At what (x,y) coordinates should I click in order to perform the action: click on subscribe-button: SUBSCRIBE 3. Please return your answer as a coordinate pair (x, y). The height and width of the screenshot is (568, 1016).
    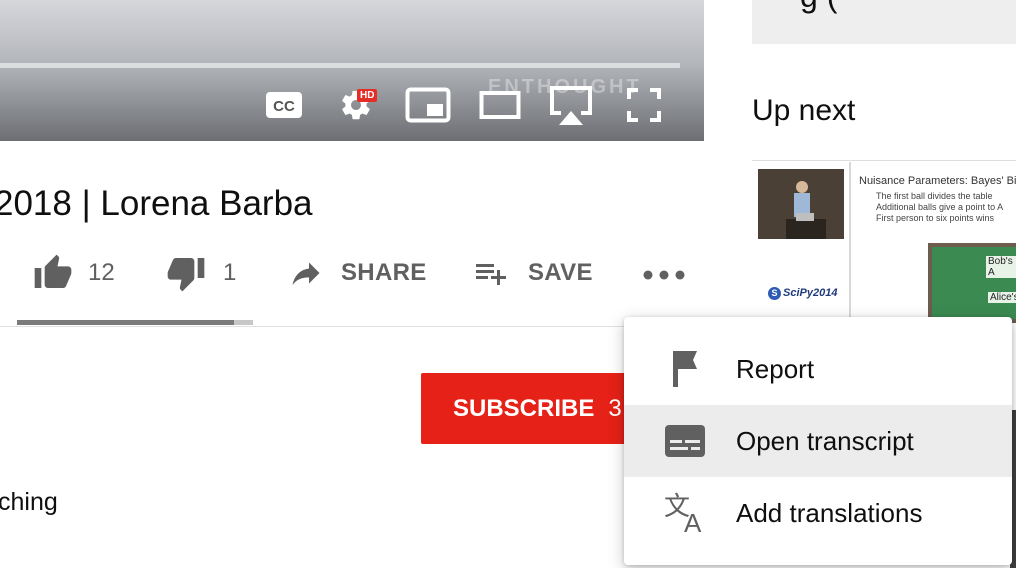
    Looking at the image, I should click on (536, 408).